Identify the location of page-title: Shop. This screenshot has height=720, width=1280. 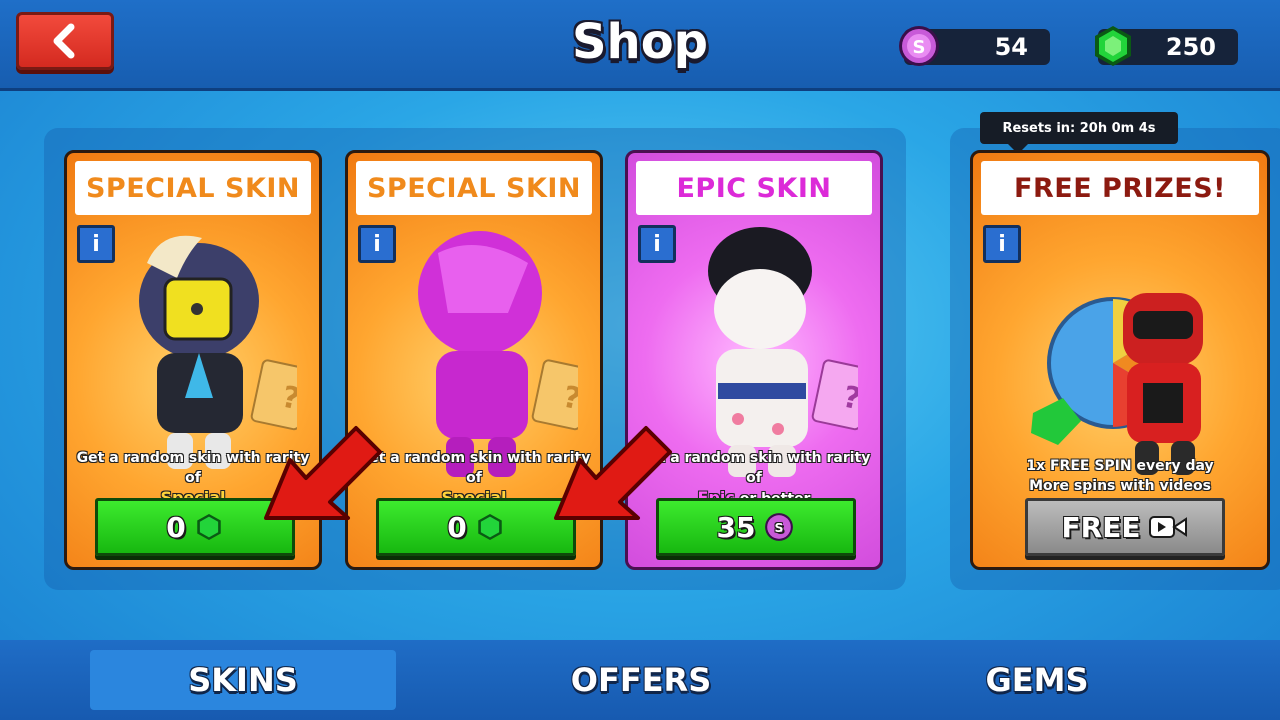
(640, 42).